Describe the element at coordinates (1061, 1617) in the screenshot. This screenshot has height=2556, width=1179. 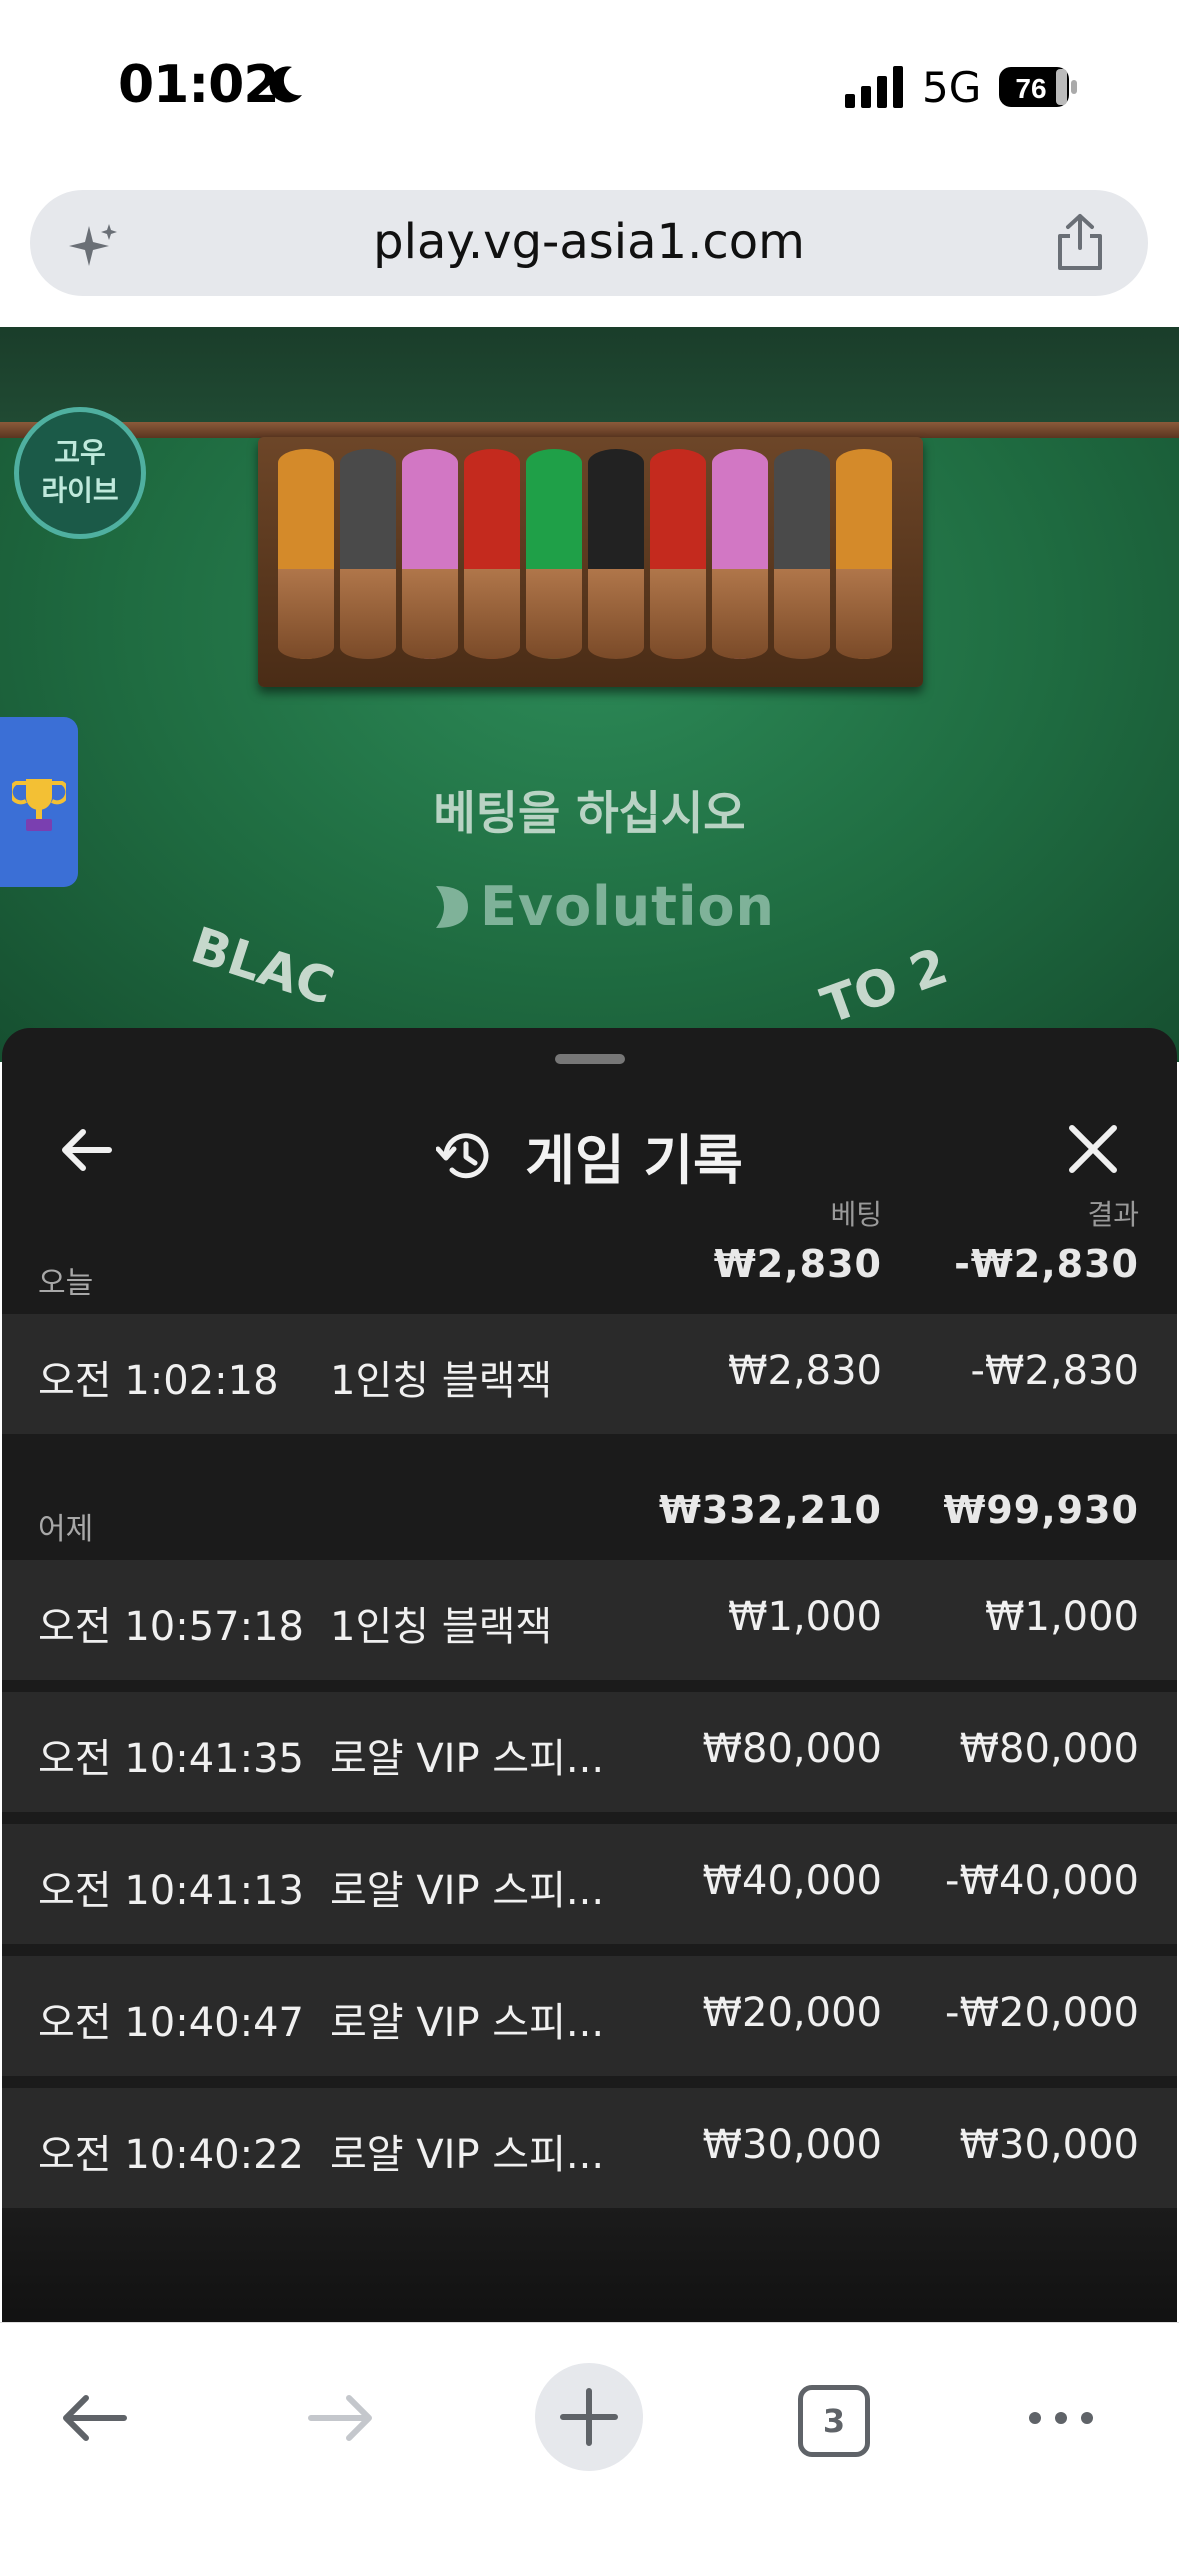
I see `row-result: ₩1,000` at that location.